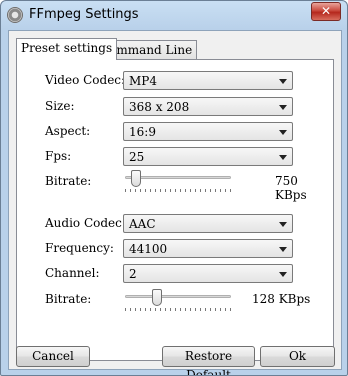 This screenshot has width=348, height=376. What do you see at coordinates (143, 81) in the screenshot?
I see `video-codec-value: MP4` at bounding box center [143, 81].